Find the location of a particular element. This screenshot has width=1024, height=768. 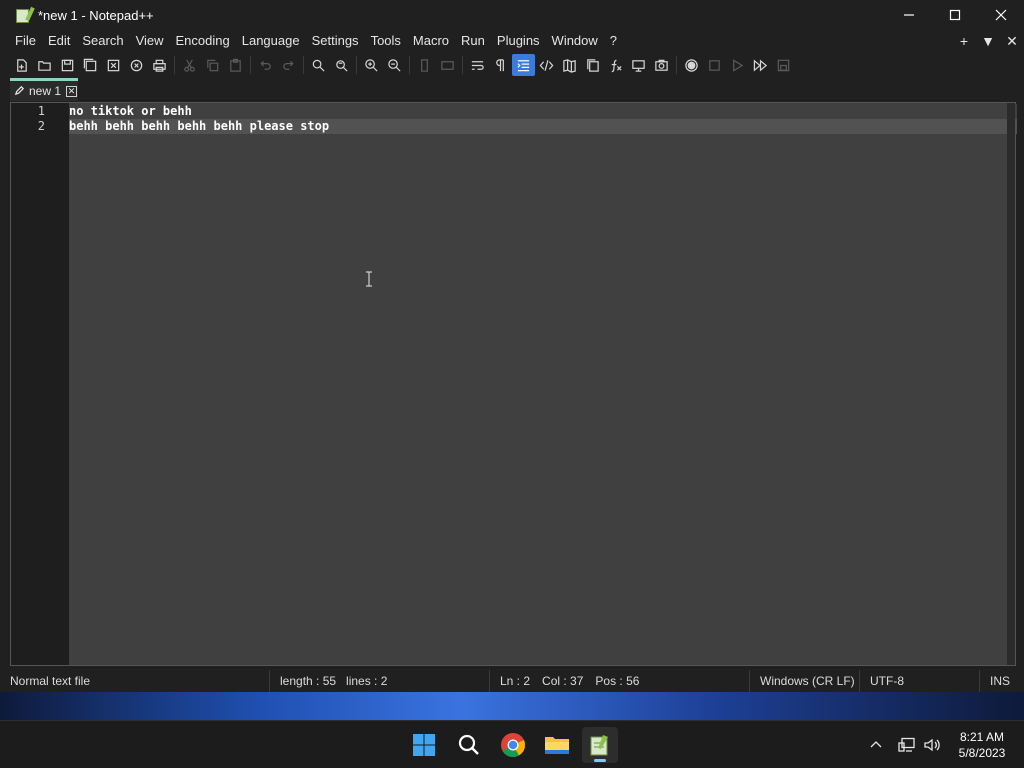

monitoring-button is located at coordinates (661, 65).